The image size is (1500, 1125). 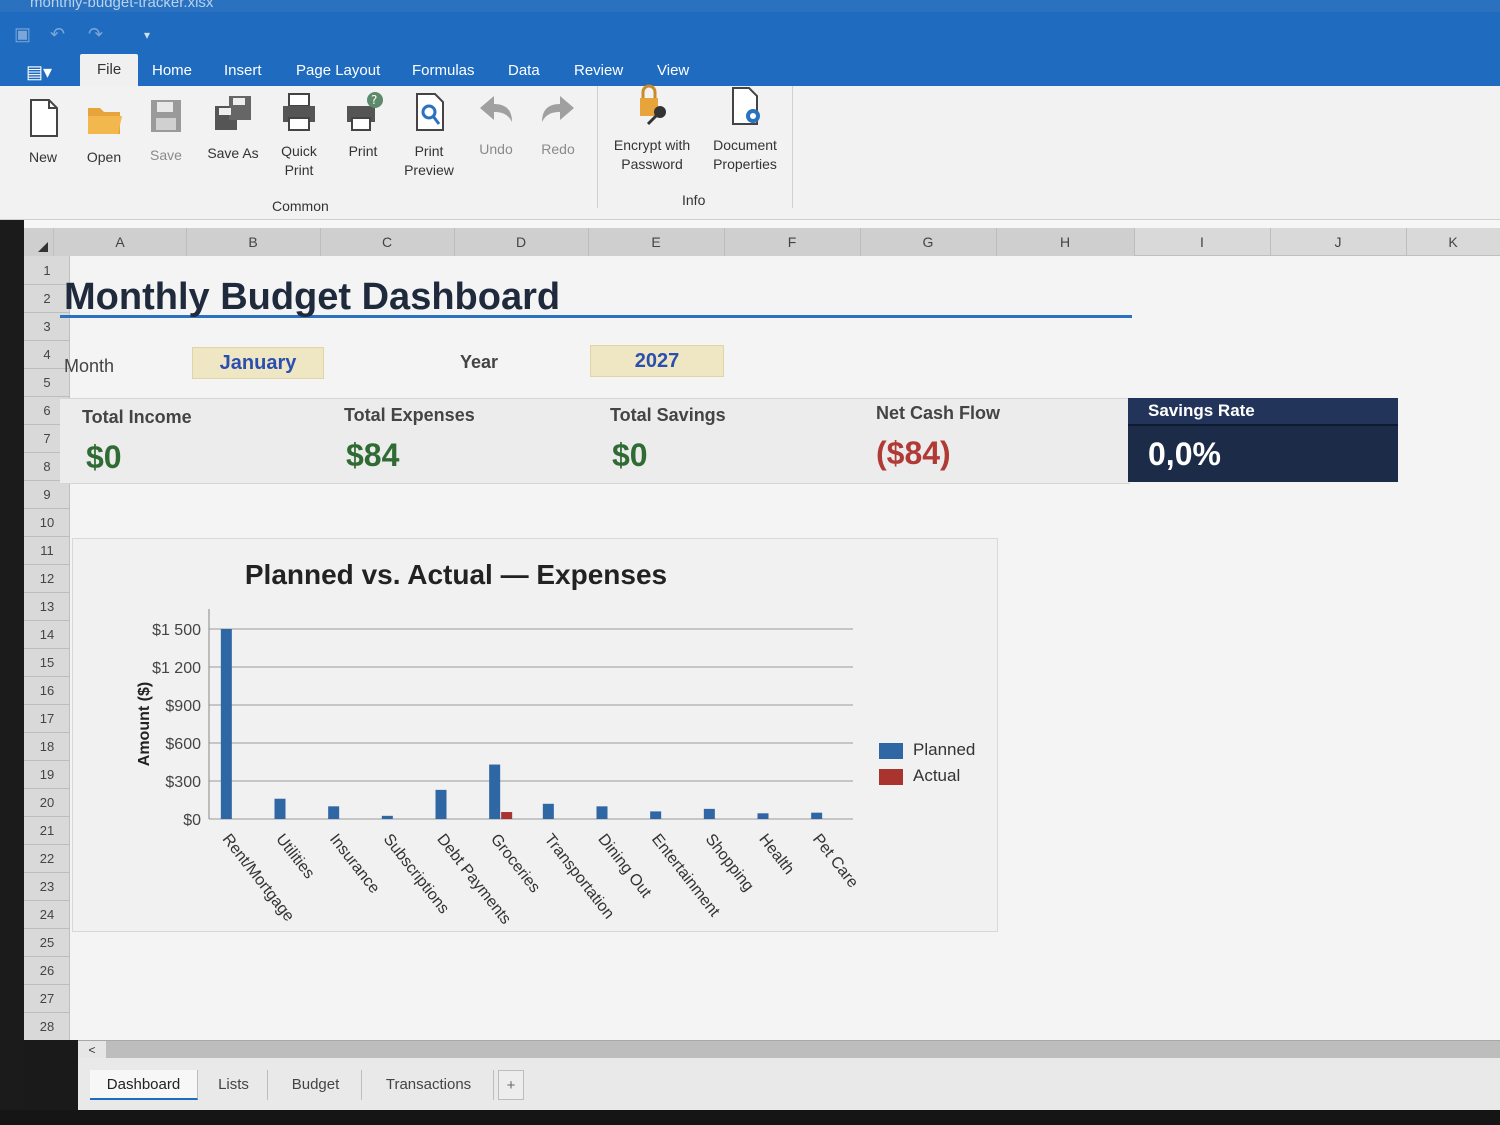 I want to click on tab-file: File, so click(x=109, y=70).